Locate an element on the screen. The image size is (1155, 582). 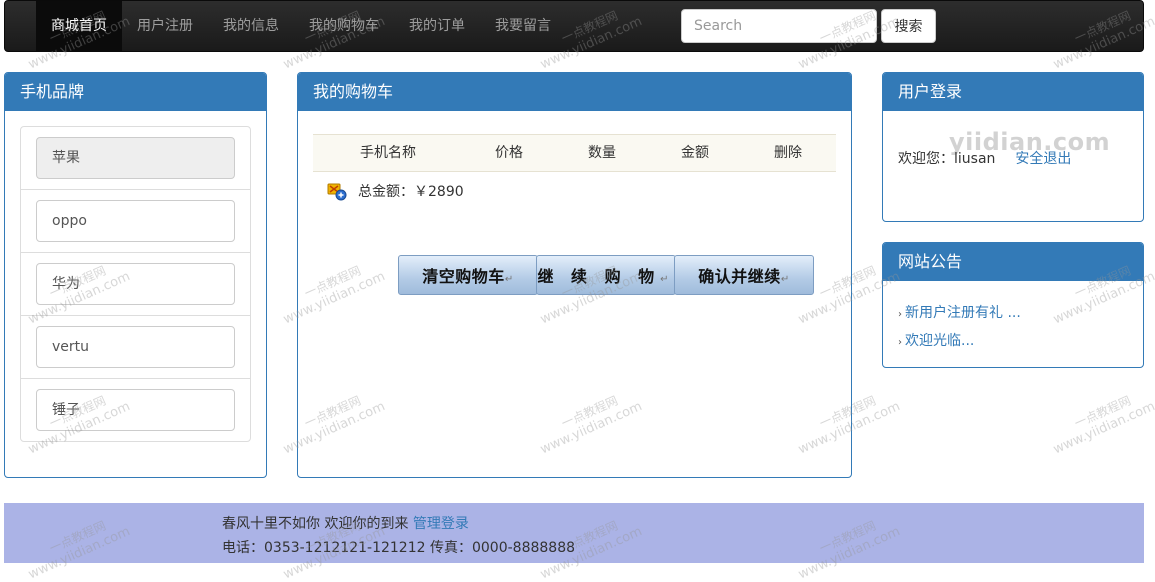
brand-list: 苹果 oppo 华为 vertu 锤子 is located at coordinates (135, 284).